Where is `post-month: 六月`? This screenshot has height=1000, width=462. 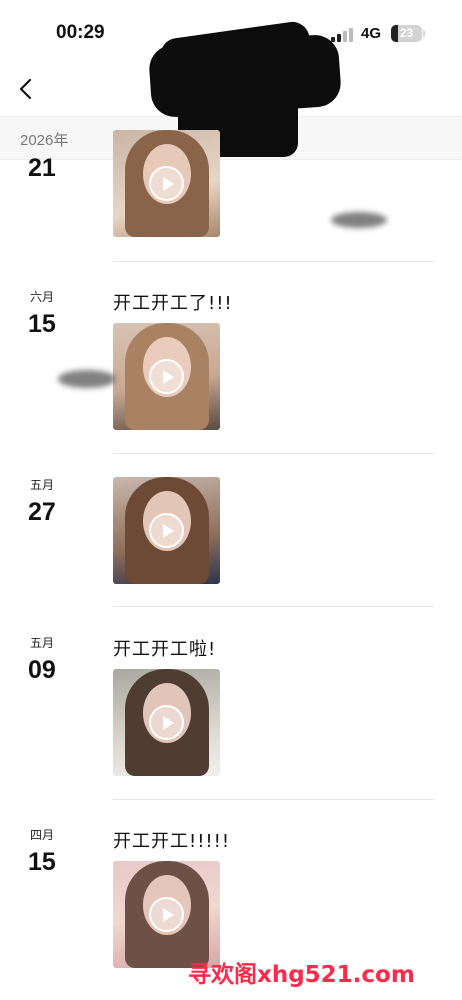 post-month: 六月 is located at coordinates (42, 297).